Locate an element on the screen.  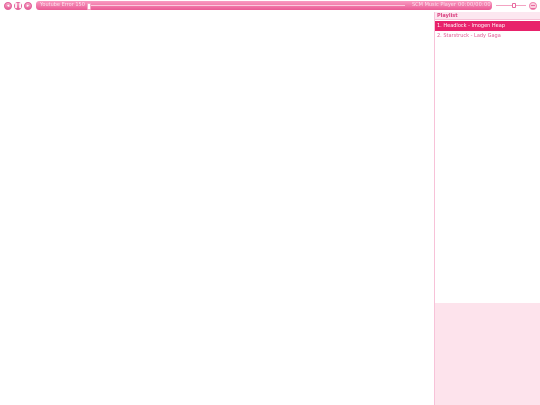
status-text: Youtube Error 150 is located at coordinates (62, 5).